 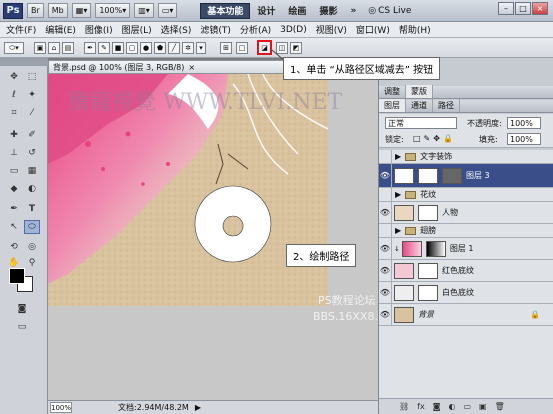 I want to click on arrange-button: ▥▾, so click(x=144, y=10).